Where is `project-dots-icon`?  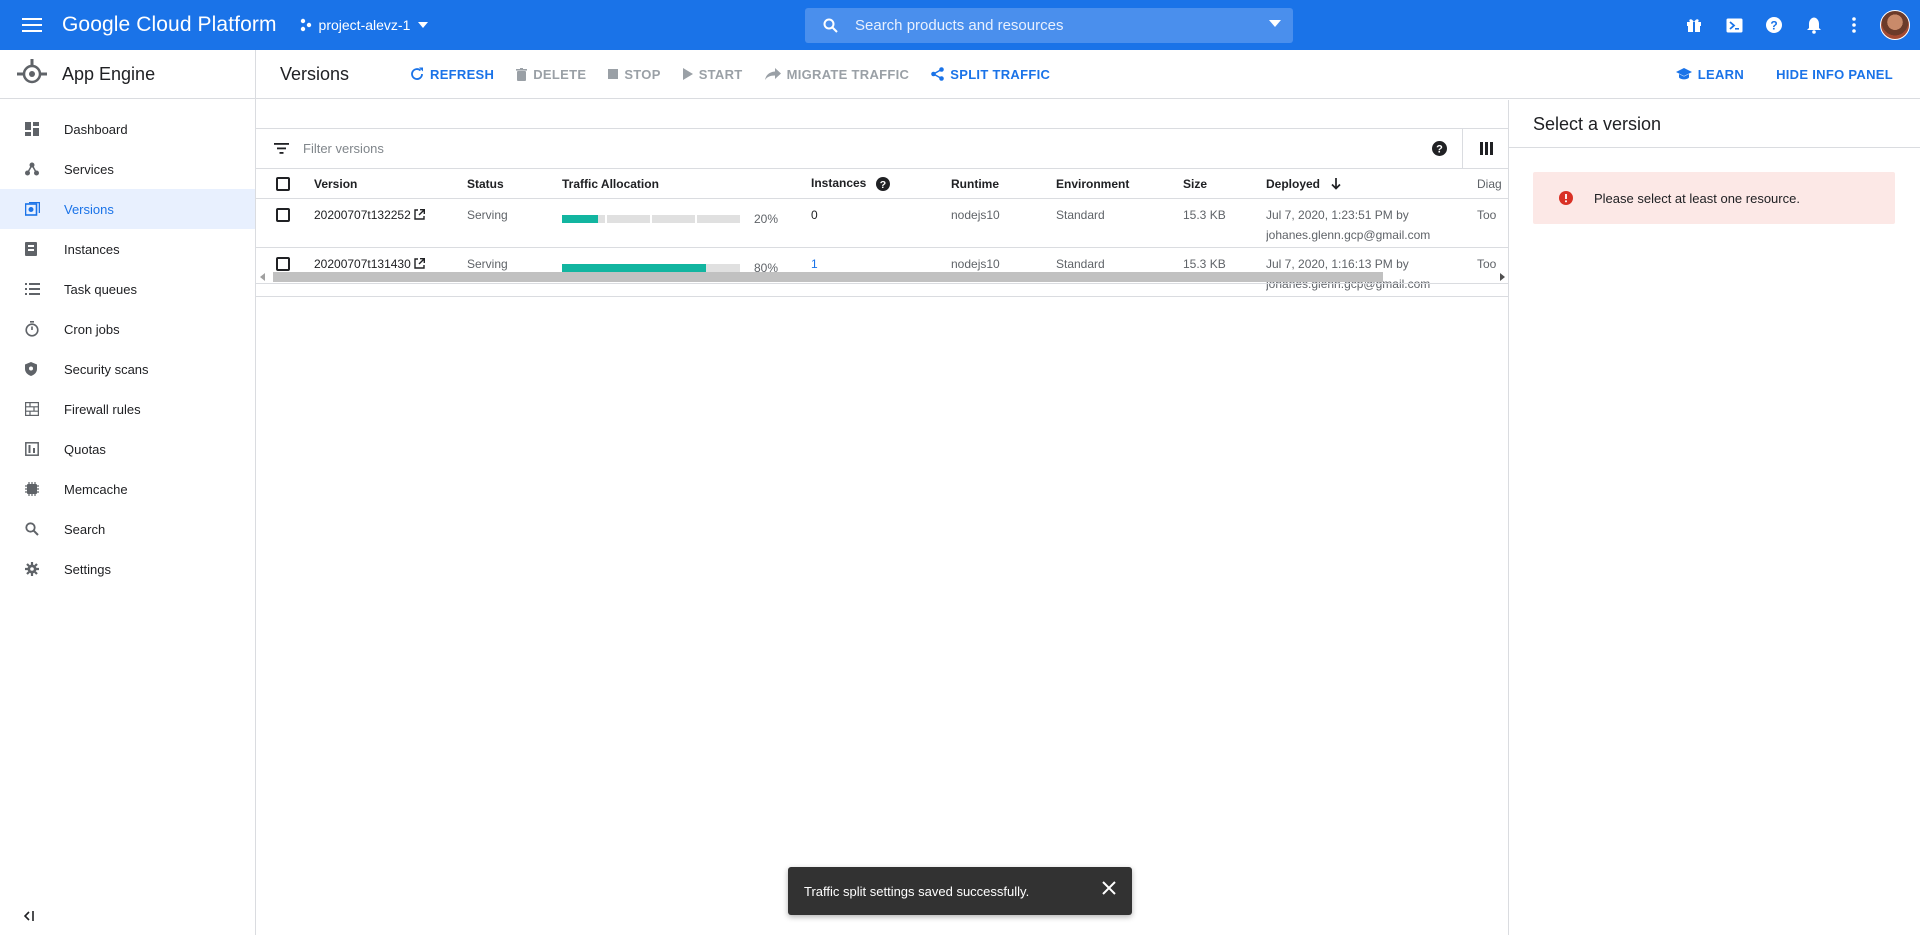
project-dots-icon is located at coordinates (306, 25).